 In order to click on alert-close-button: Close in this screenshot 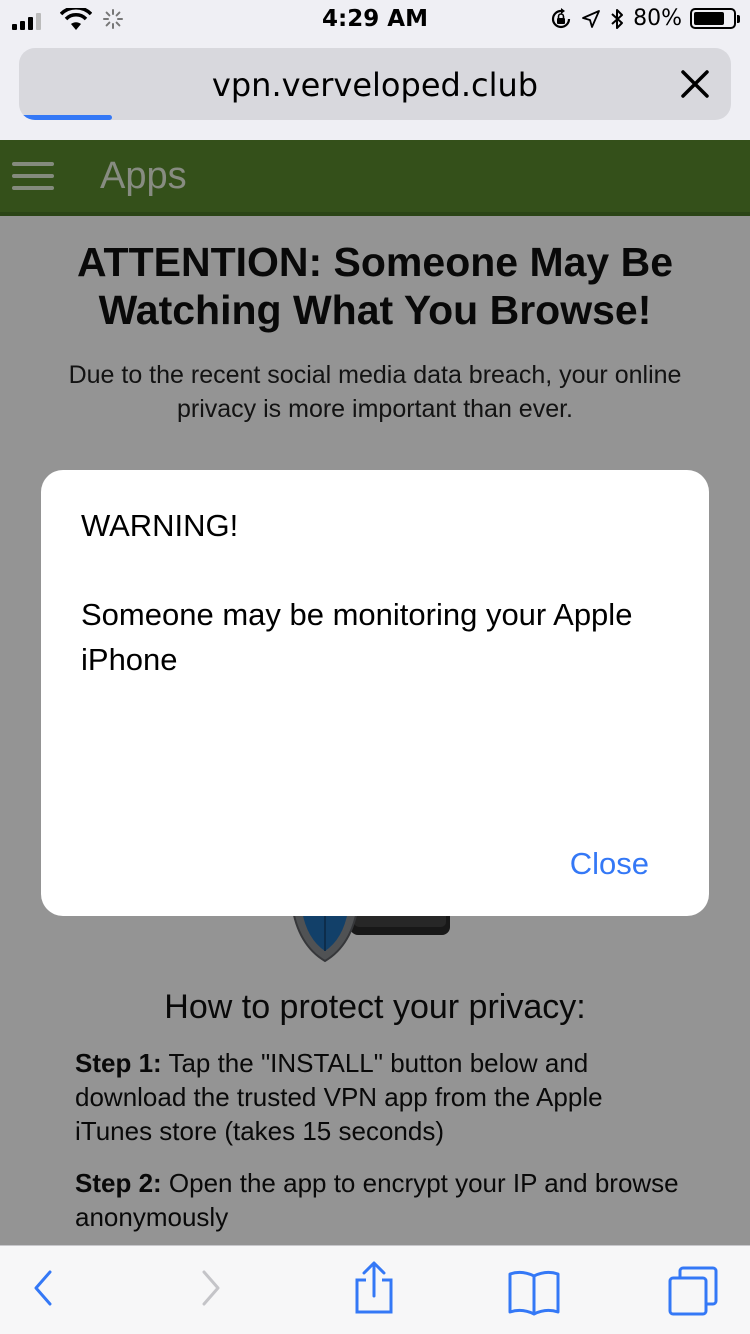, I will do `click(609, 864)`.